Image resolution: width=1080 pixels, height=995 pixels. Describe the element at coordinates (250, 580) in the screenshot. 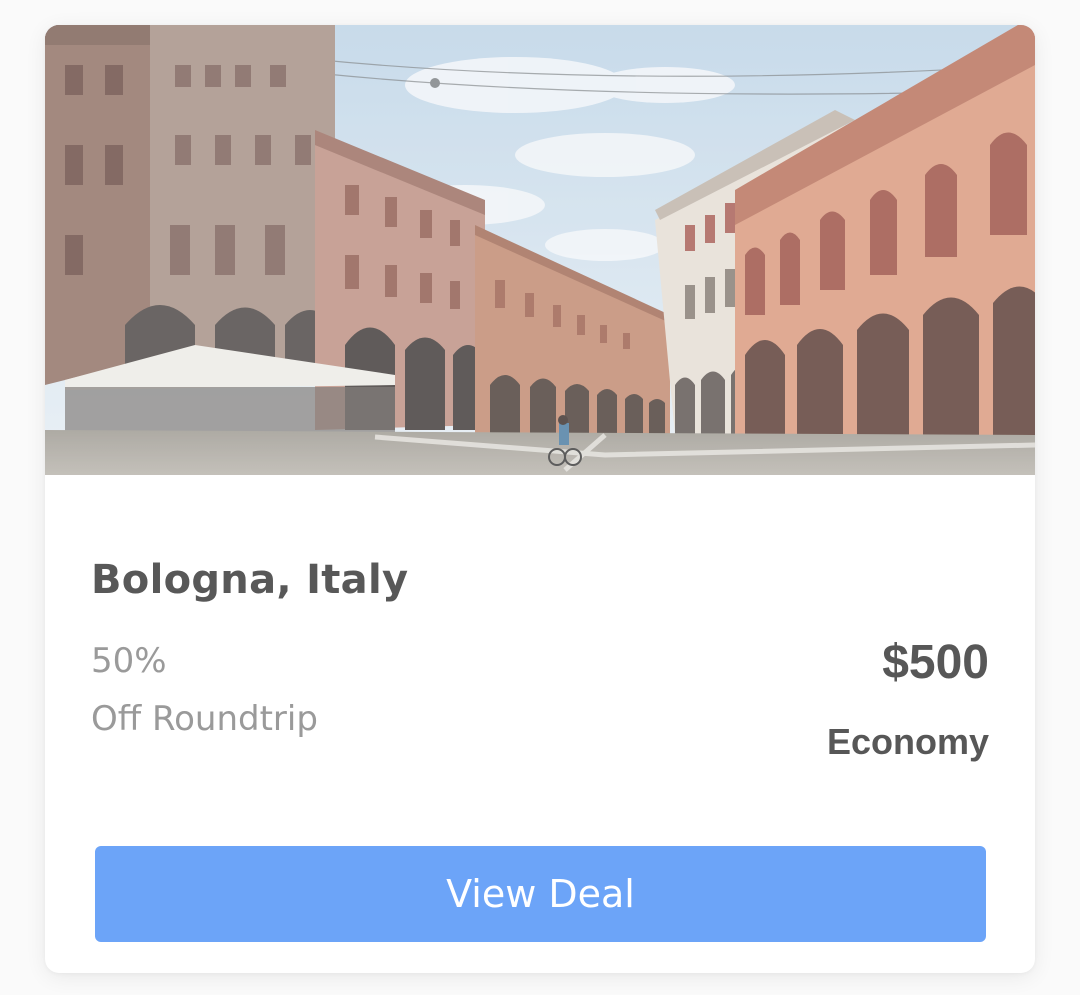

I see `destination-title: Bologna, Italy` at that location.